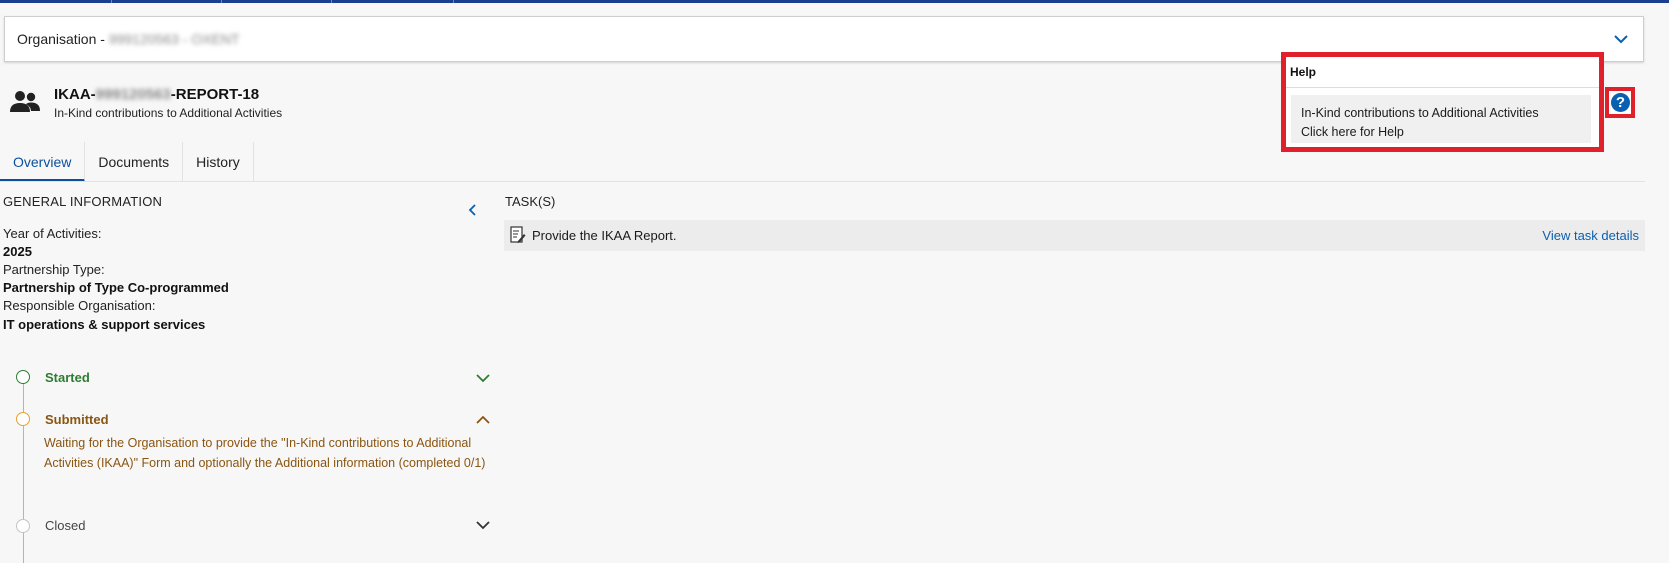 The width and height of the screenshot is (1669, 563). What do you see at coordinates (1442, 87) in the screenshot?
I see `help-divider` at bounding box center [1442, 87].